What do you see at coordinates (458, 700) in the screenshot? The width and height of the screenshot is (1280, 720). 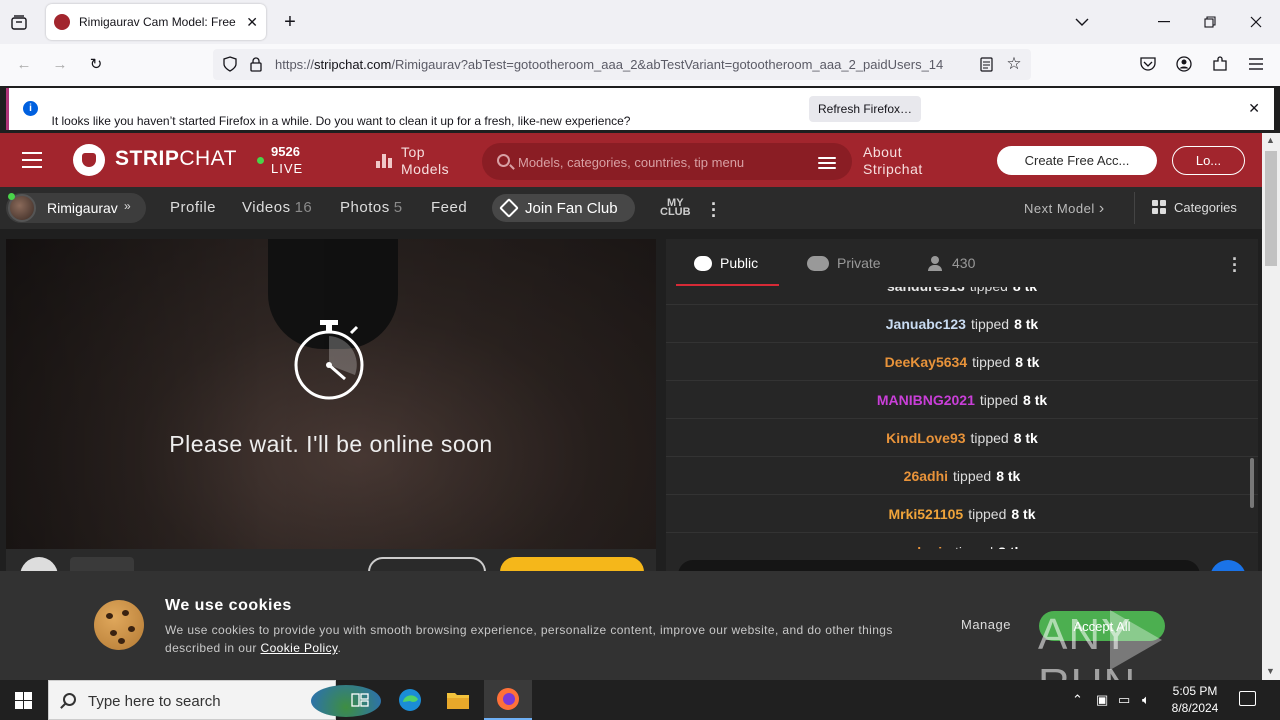 I see `file-explorer-icon` at bounding box center [458, 700].